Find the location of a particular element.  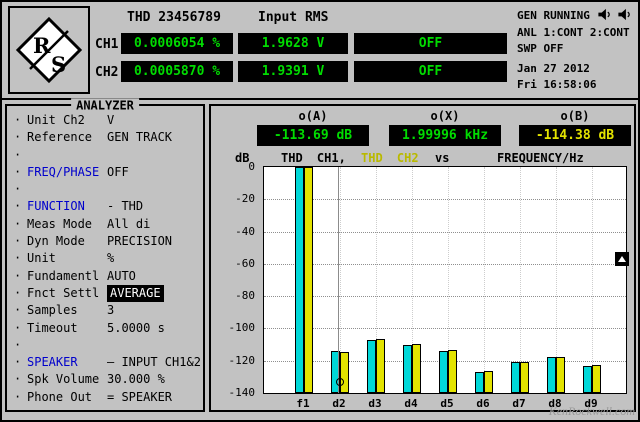

cursor-b-readout: -114.38 dB is located at coordinates (575, 135).